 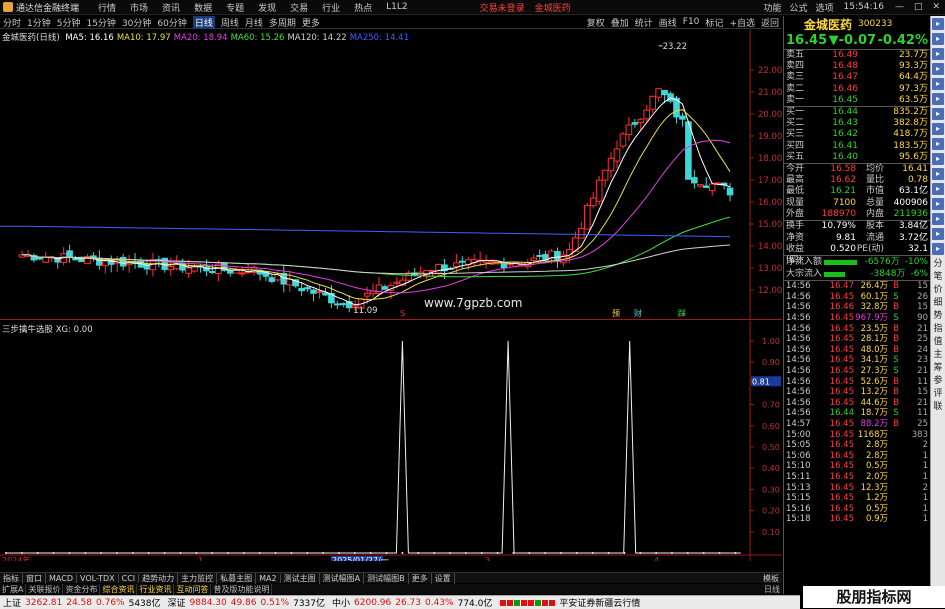 I want to click on info-tab: 普及版功能说明, so click(x=242, y=589).